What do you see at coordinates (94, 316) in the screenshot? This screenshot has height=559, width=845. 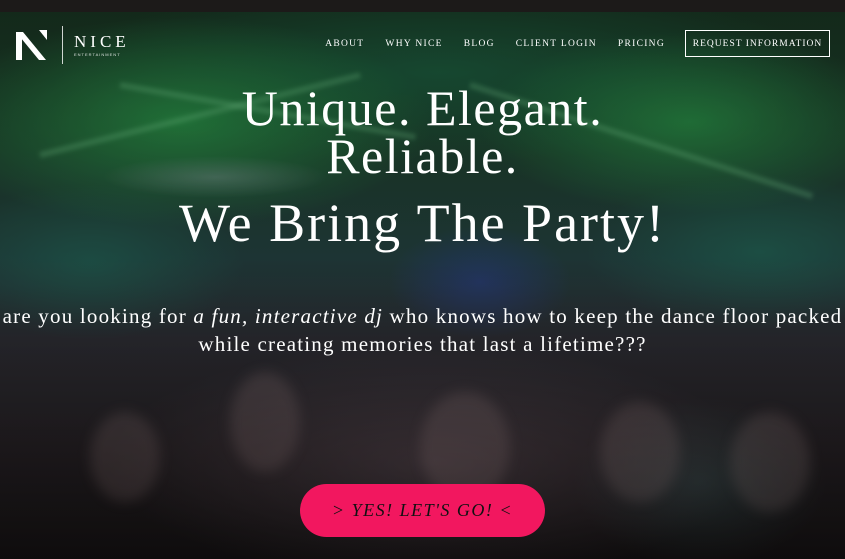 I see `subtext-part-1: are you looking for` at bounding box center [94, 316].